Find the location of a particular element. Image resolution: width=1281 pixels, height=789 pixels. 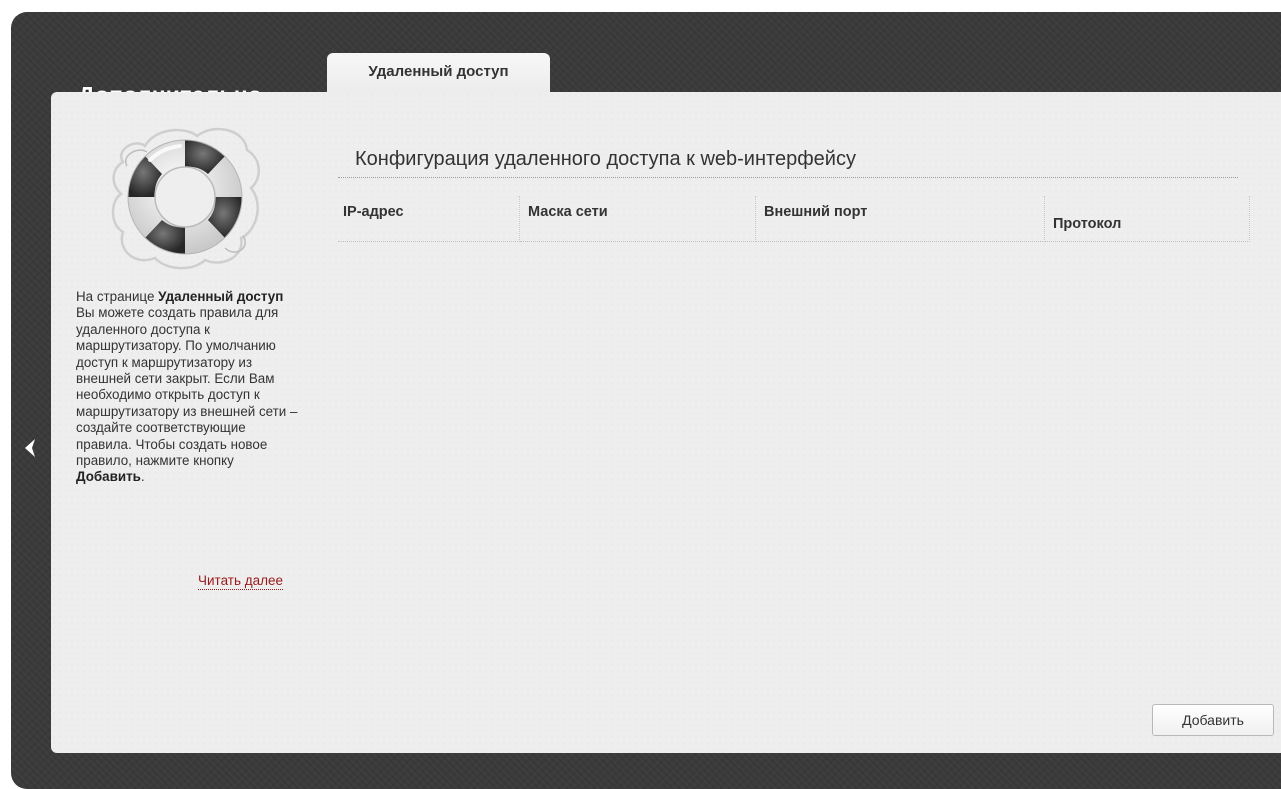

chevron-left-icon is located at coordinates (32, 449).